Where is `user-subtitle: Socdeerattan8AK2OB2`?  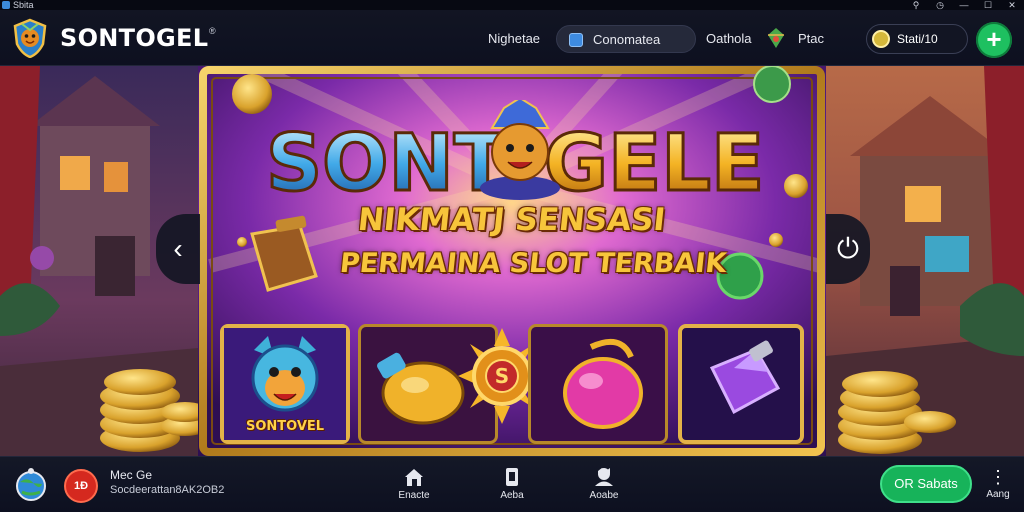 user-subtitle: Socdeerattan8AK2OB2 is located at coordinates (167, 490).